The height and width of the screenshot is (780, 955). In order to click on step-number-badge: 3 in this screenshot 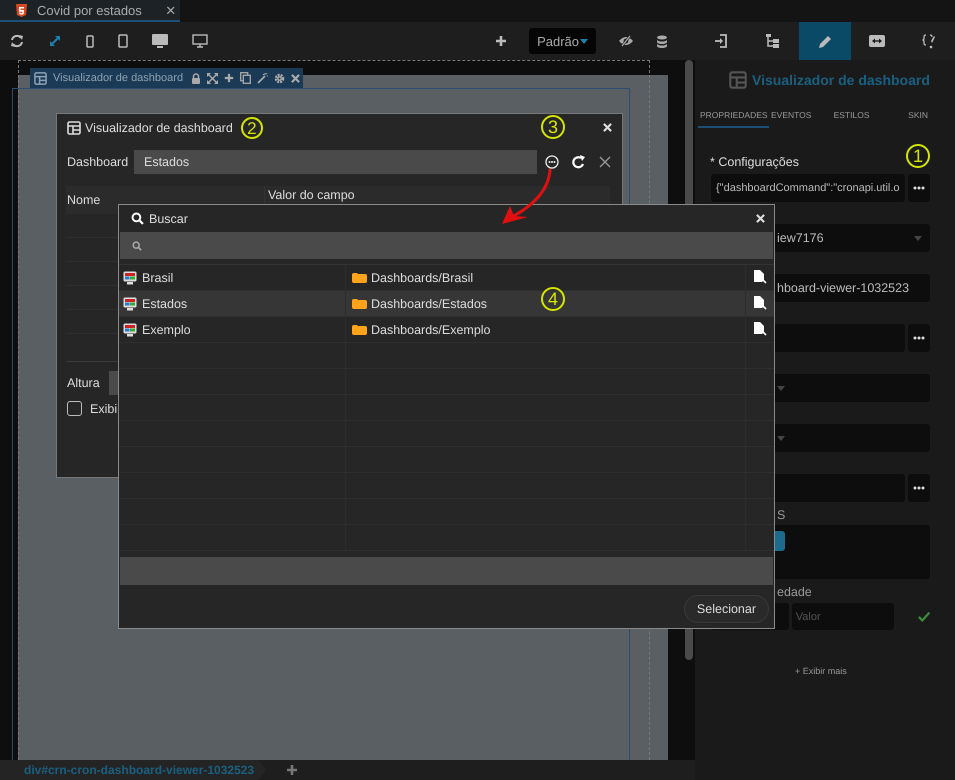, I will do `click(553, 126)`.